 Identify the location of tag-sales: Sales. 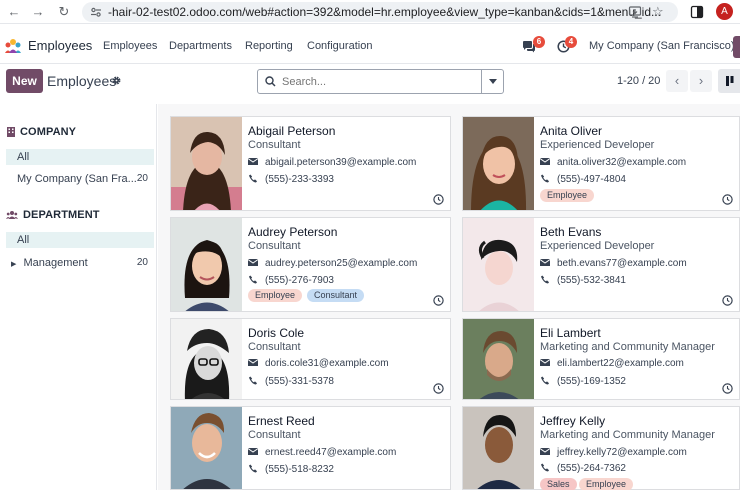
(558, 484).